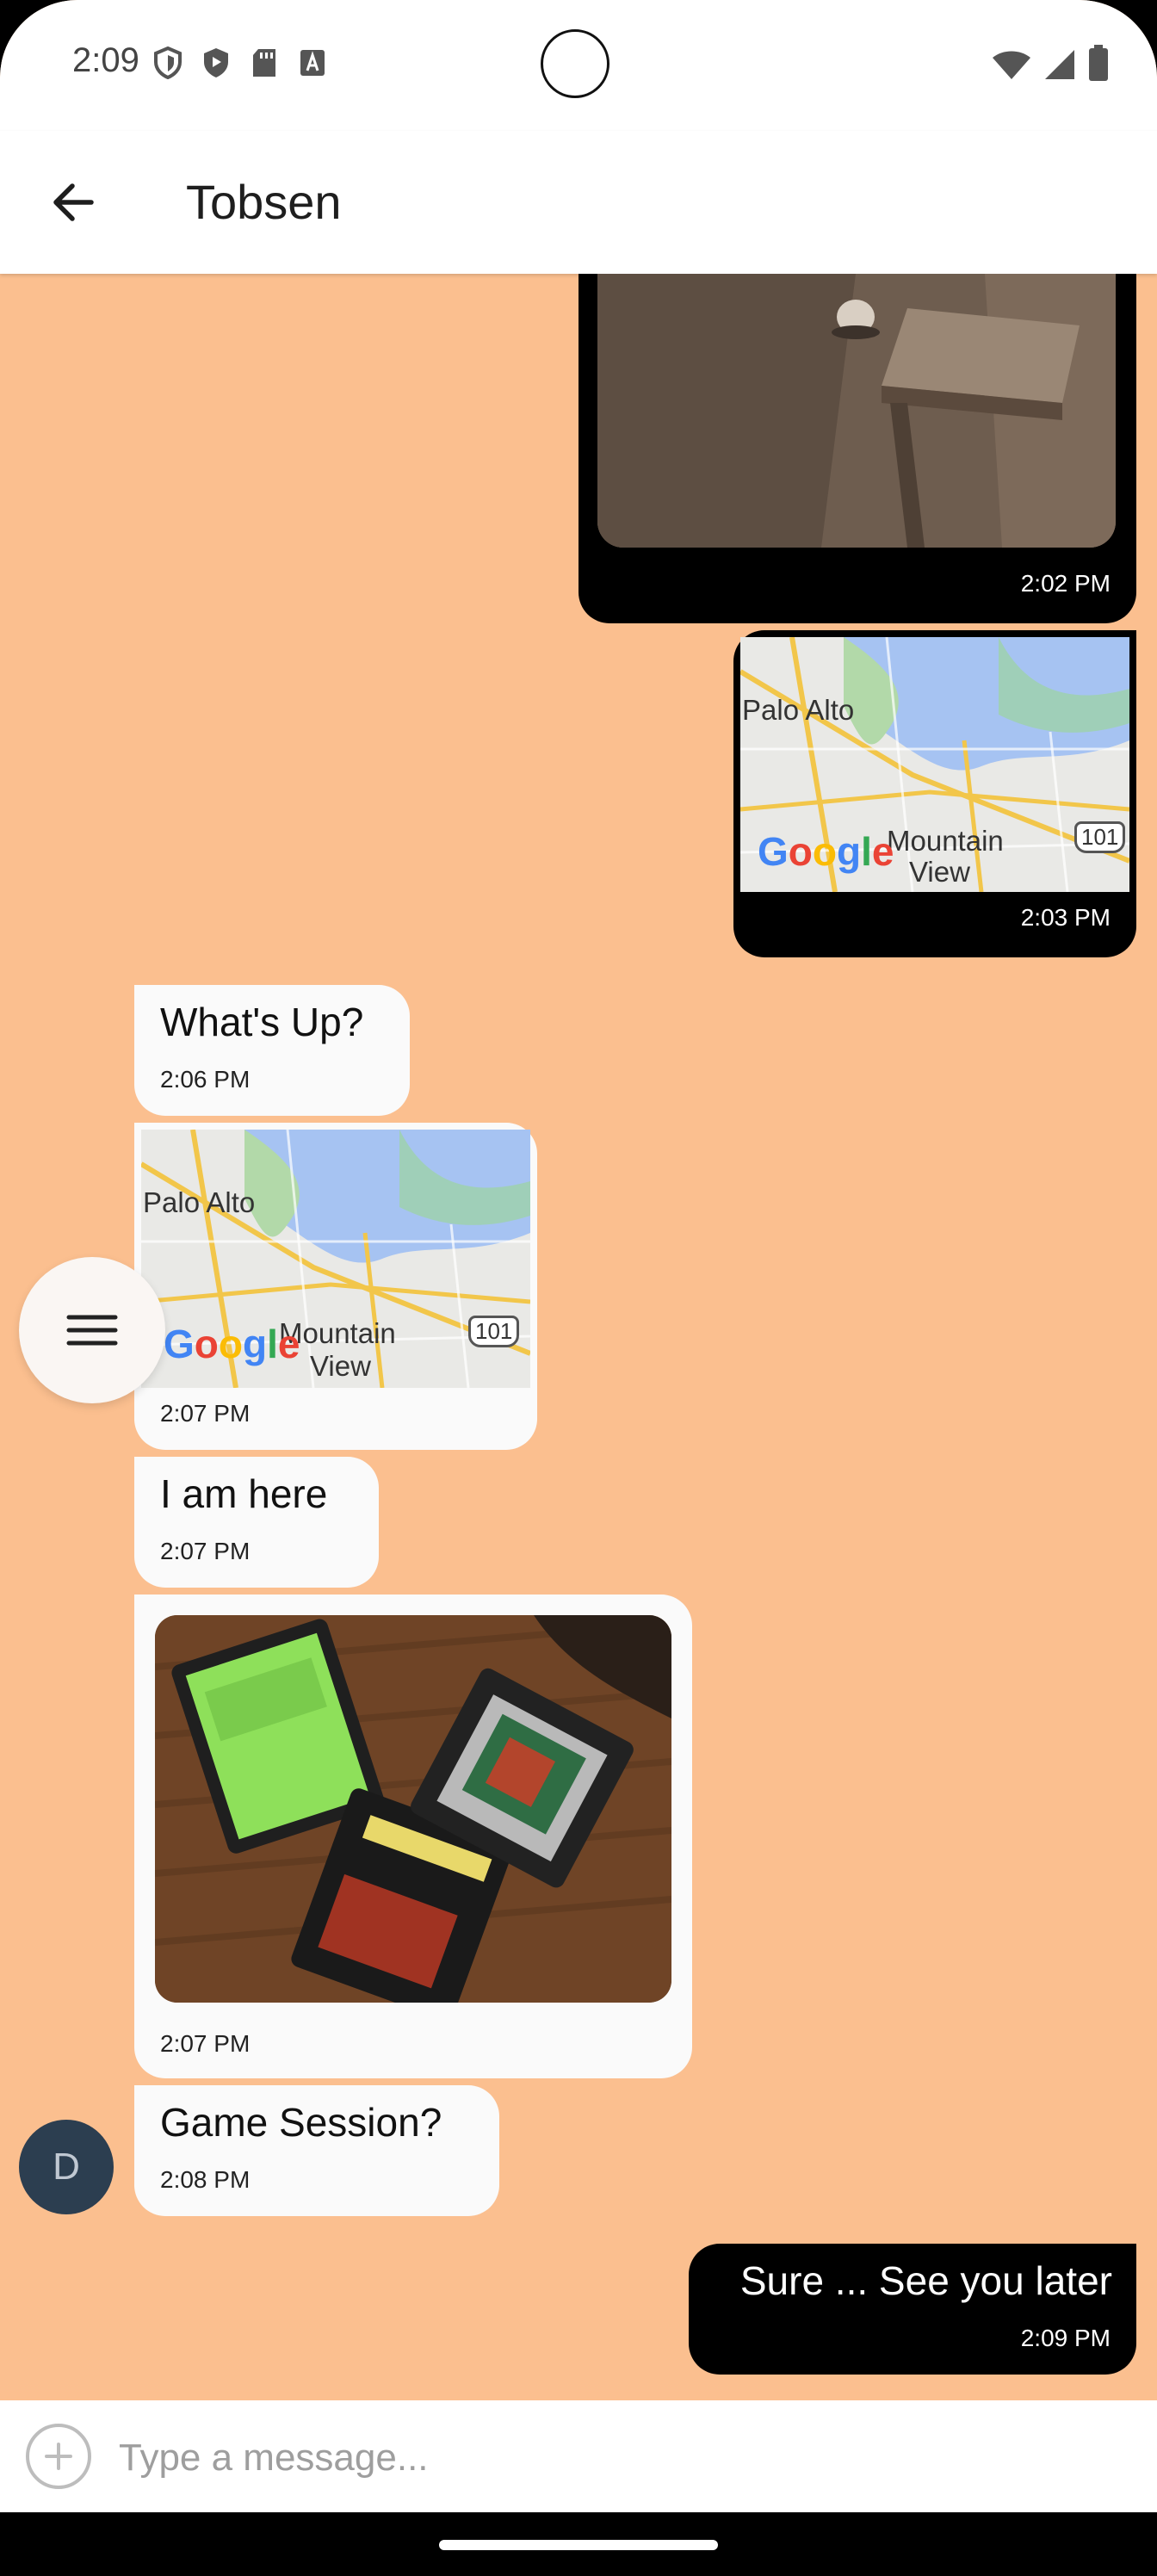 Image resolution: width=1157 pixels, height=2576 pixels. I want to click on status-icons-right, so click(1050, 64).